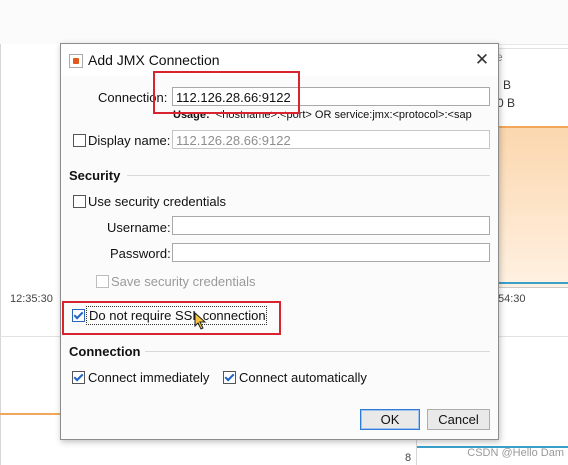  What do you see at coordinates (30, 254) in the screenshot?
I see `background-left-chart` at bounding box center [30, 254].